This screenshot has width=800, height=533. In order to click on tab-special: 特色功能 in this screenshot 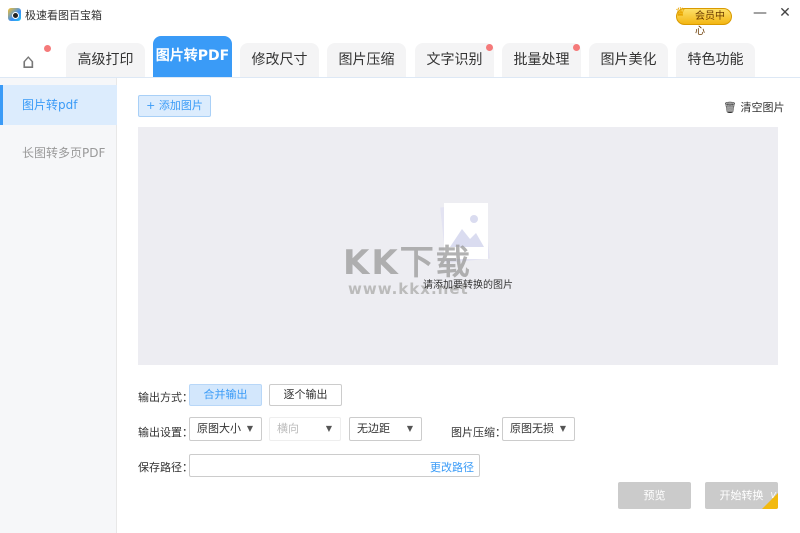, I will do `click(715, 60)`.